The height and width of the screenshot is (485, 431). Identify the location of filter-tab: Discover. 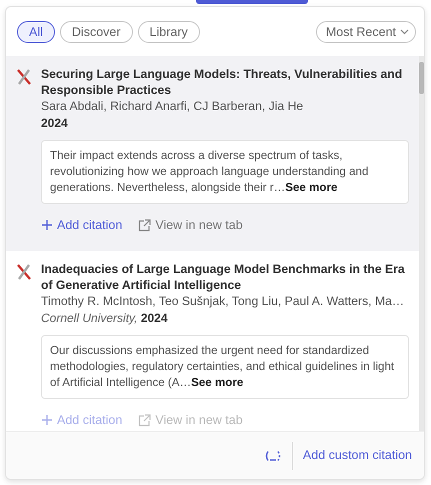
(96, 31).